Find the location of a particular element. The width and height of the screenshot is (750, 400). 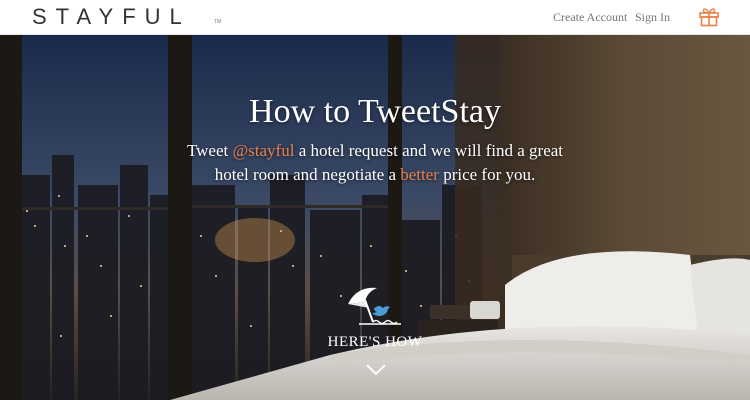

hero-title: How to TweetStay is located at coordinates (375, 111).